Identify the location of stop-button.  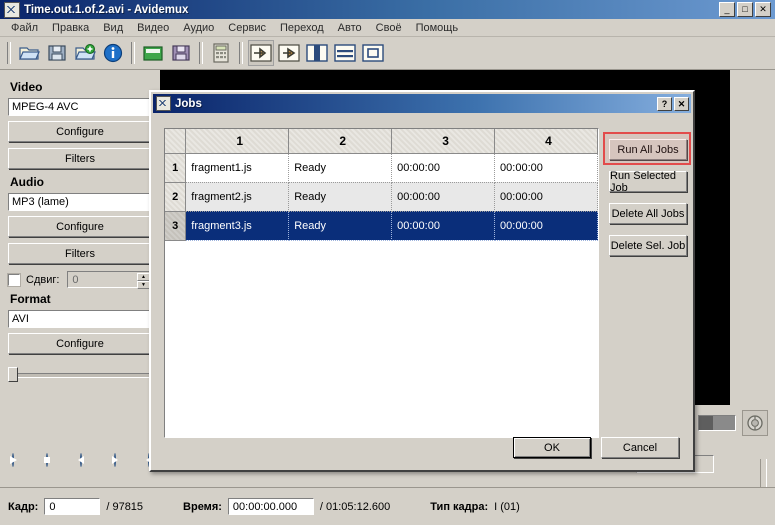
(58, 466).